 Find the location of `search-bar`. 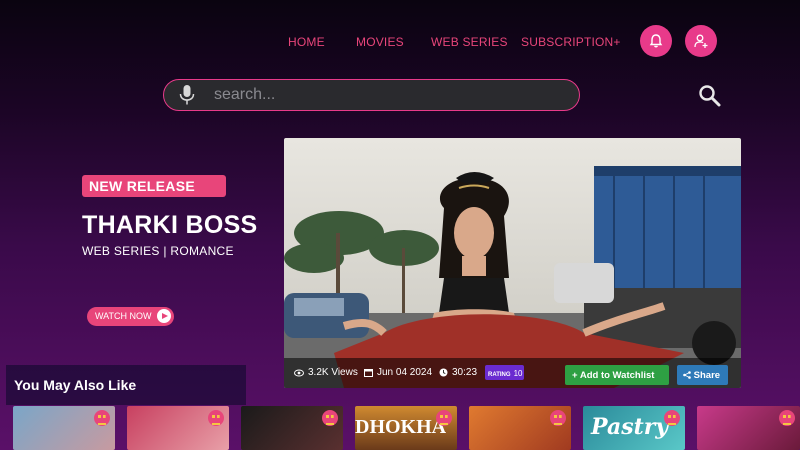

search-bar is located at coordinates (442, 95).